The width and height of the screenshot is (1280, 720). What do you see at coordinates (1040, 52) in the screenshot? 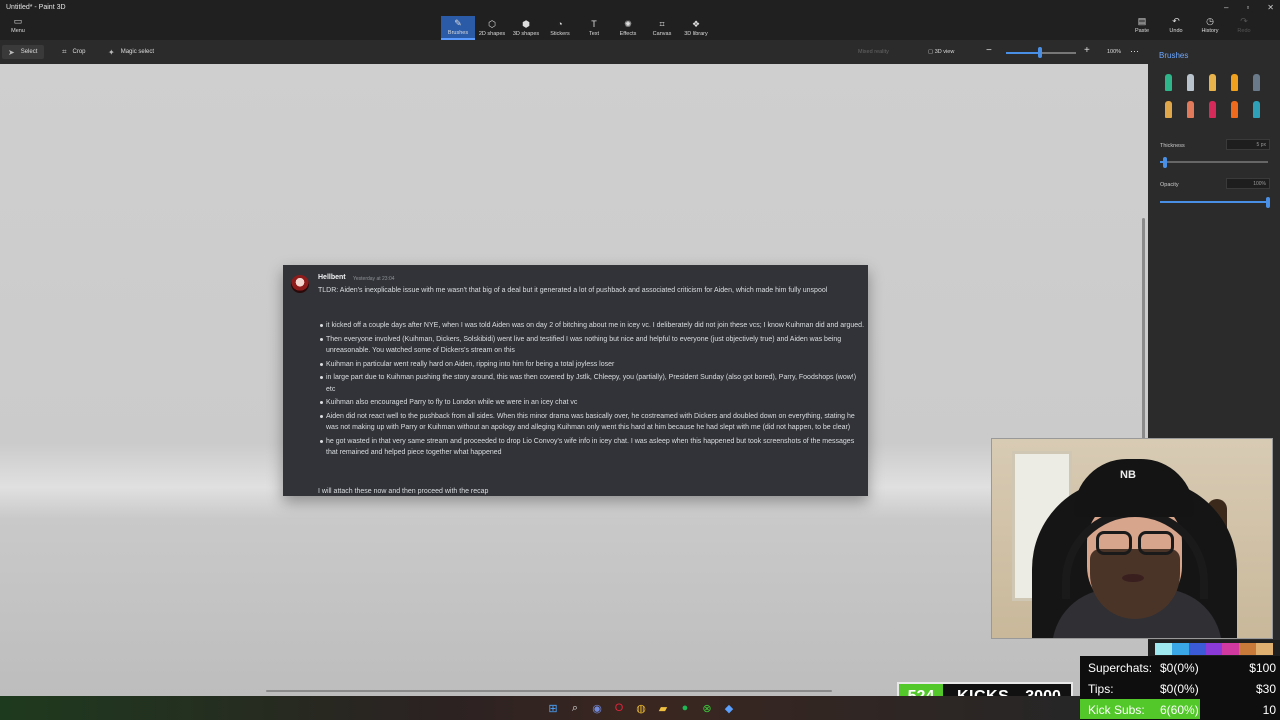
I see `zoom-slider-thumb` at bounding box center [1040, 52].